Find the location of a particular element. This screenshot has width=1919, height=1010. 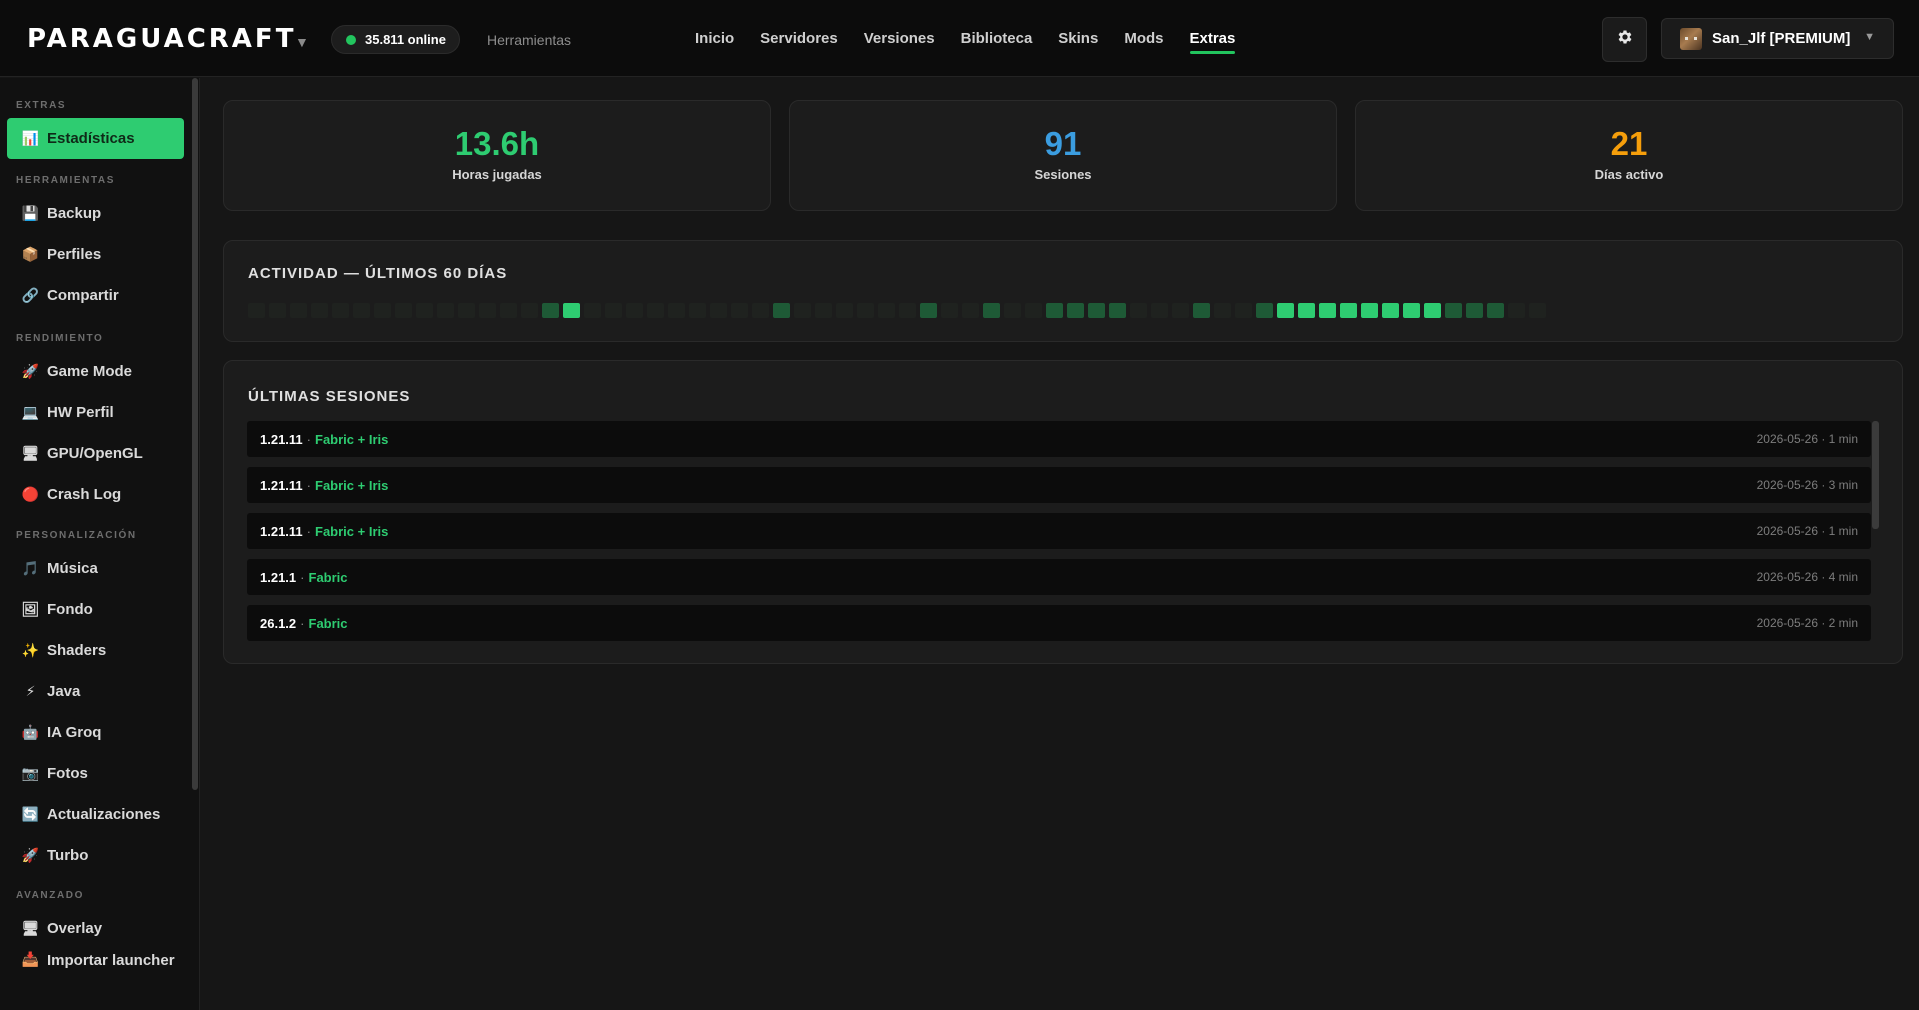

sidebar-item-crash-log: 🔴 Crash Log is located at coordinates (95, 494).